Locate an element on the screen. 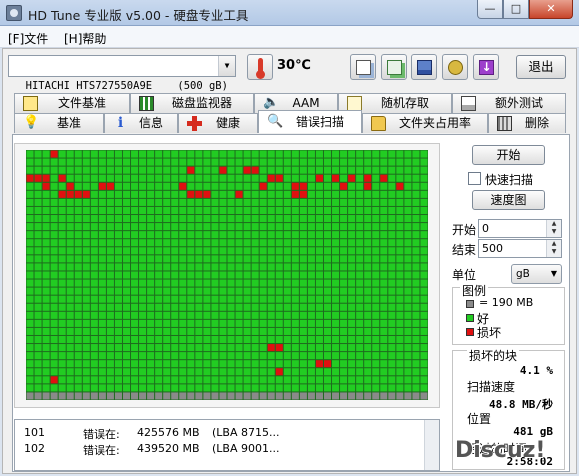 The width and height of the screenshot is (579, 476). start-scan-button: 开始 is located at coordinates (508, 155).